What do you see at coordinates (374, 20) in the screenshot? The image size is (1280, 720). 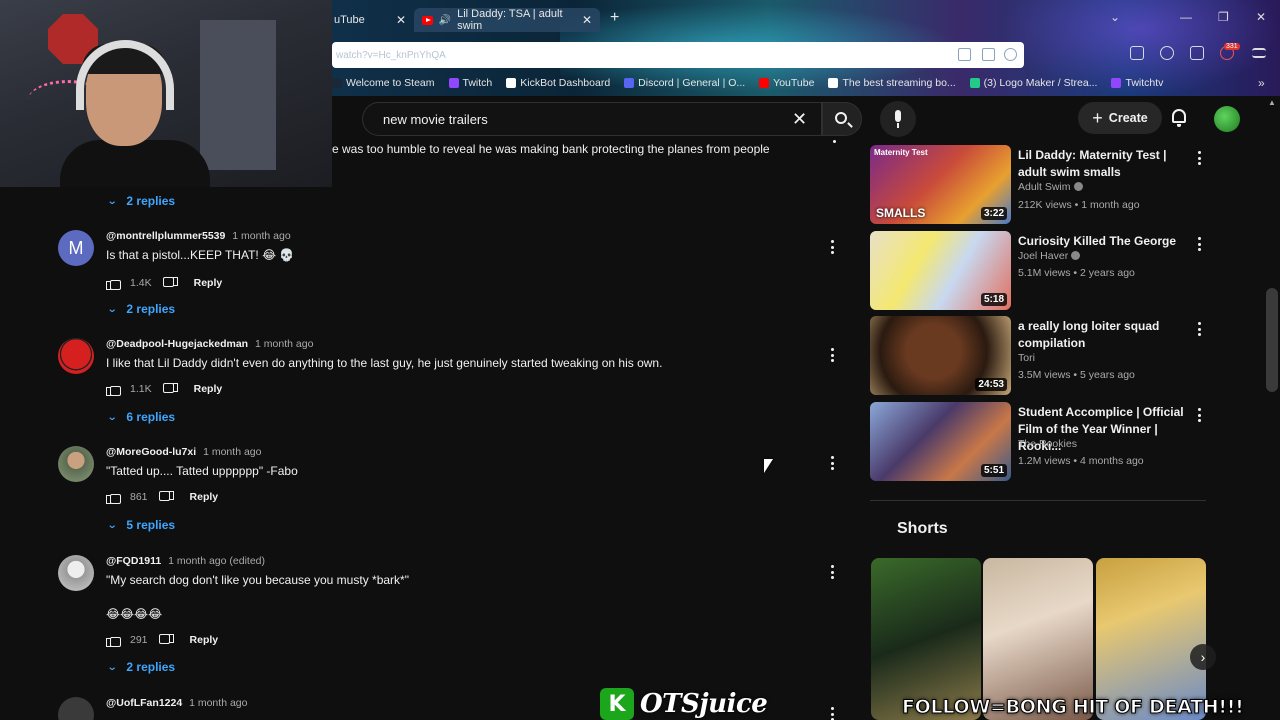 I see `tab-youtube: uTube ✕` at bounding box center [374, 20].